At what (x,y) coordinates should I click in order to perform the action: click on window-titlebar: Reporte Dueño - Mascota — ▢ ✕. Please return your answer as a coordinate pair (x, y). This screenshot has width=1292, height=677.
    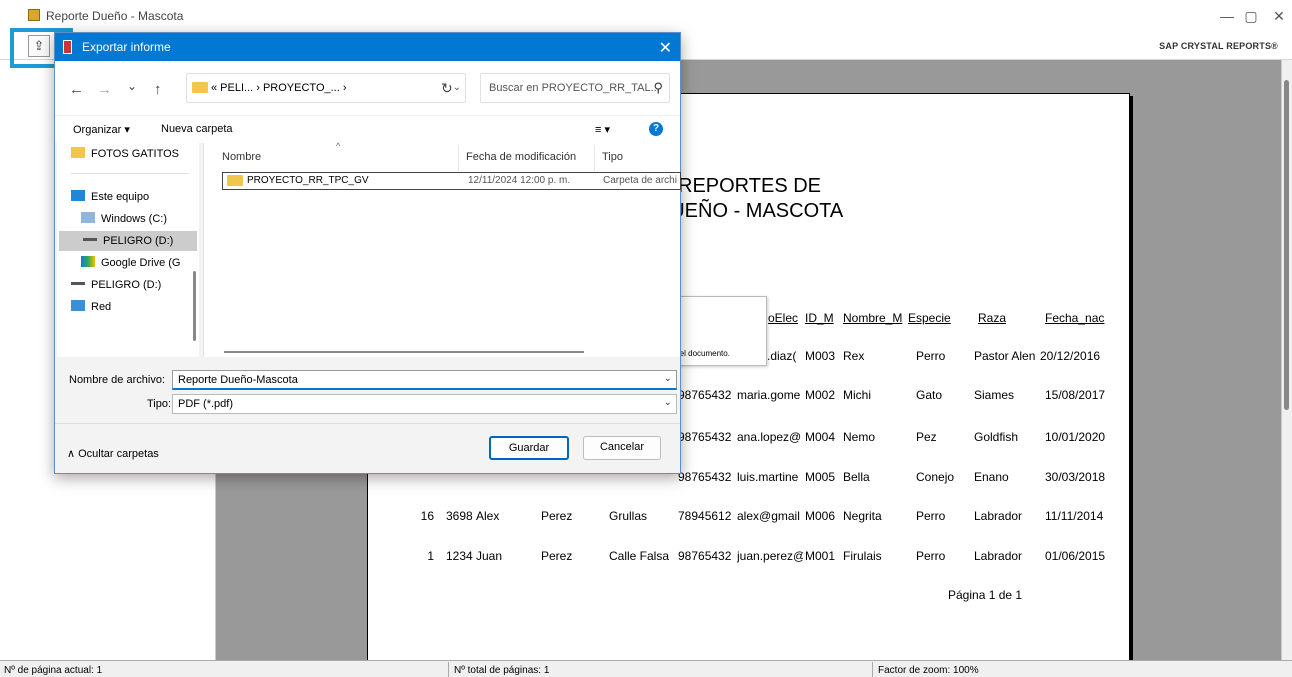
    Looking at the image, I should click on (646, 16).